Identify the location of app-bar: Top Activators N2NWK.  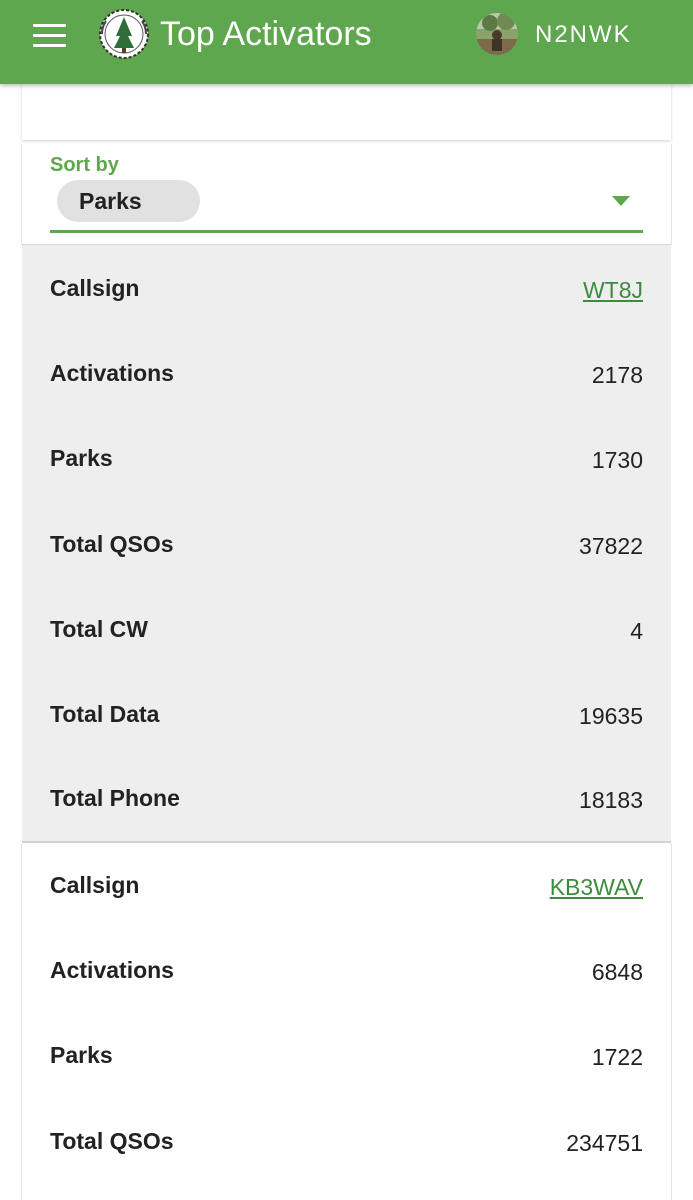
(346, 42).